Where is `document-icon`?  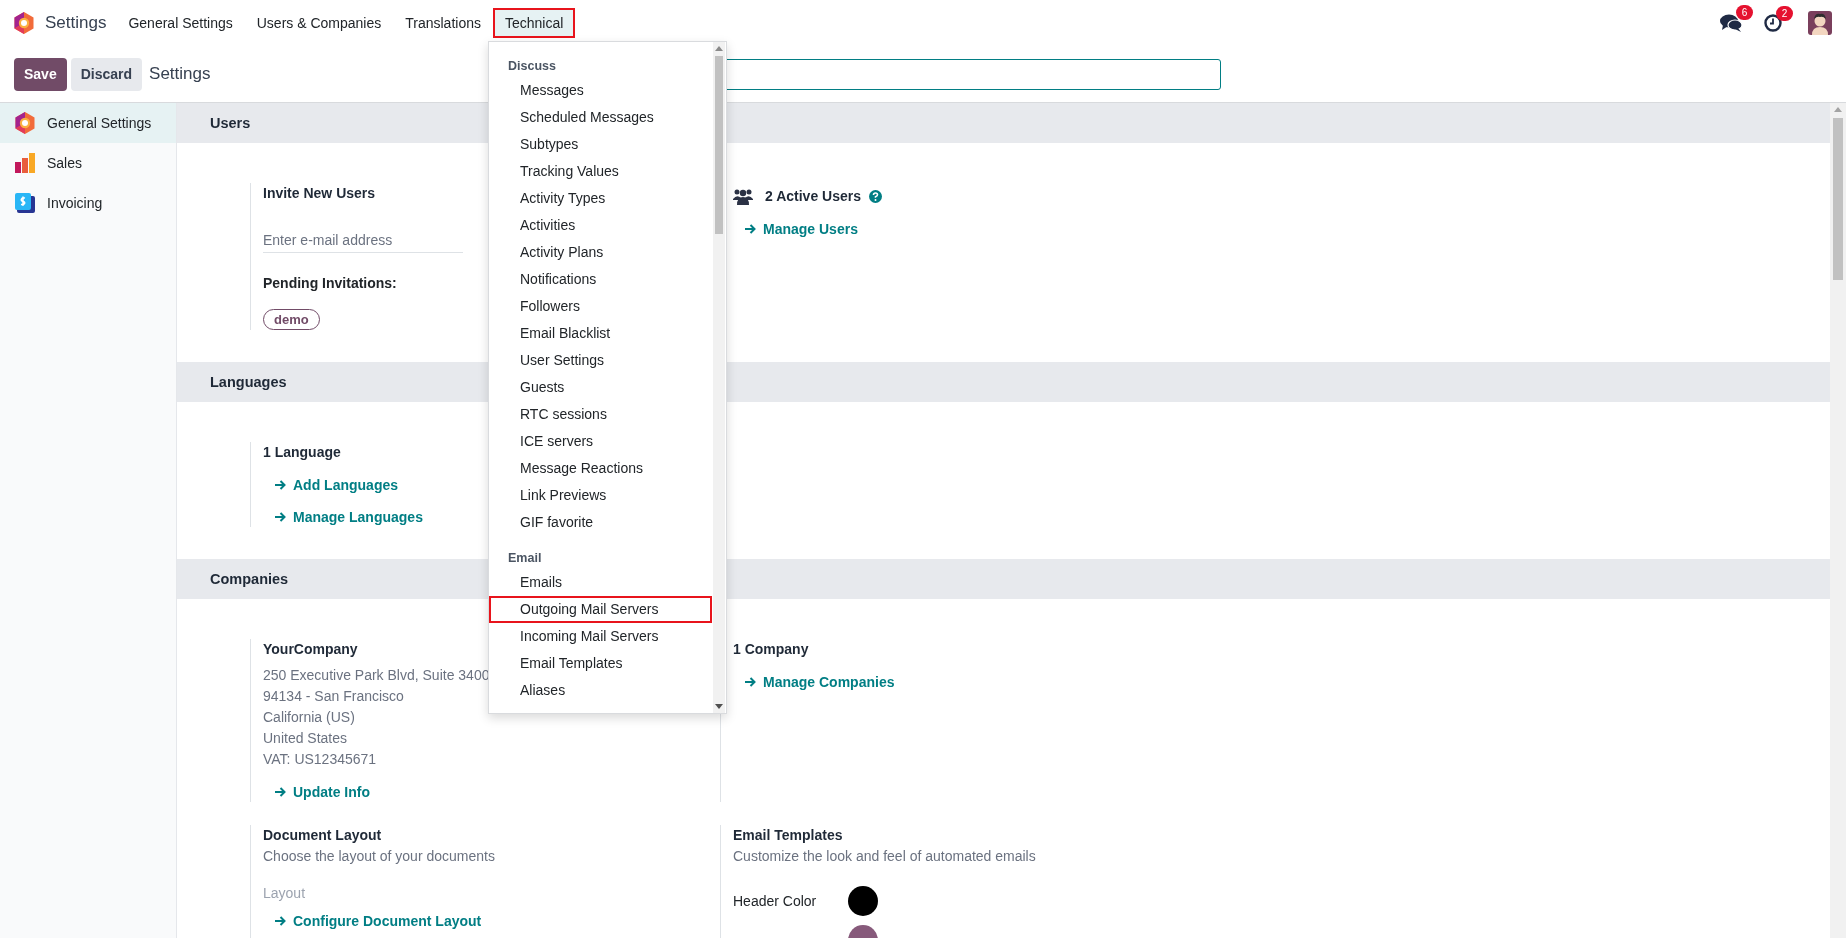 document-icon is located at coordinates (25, 203).